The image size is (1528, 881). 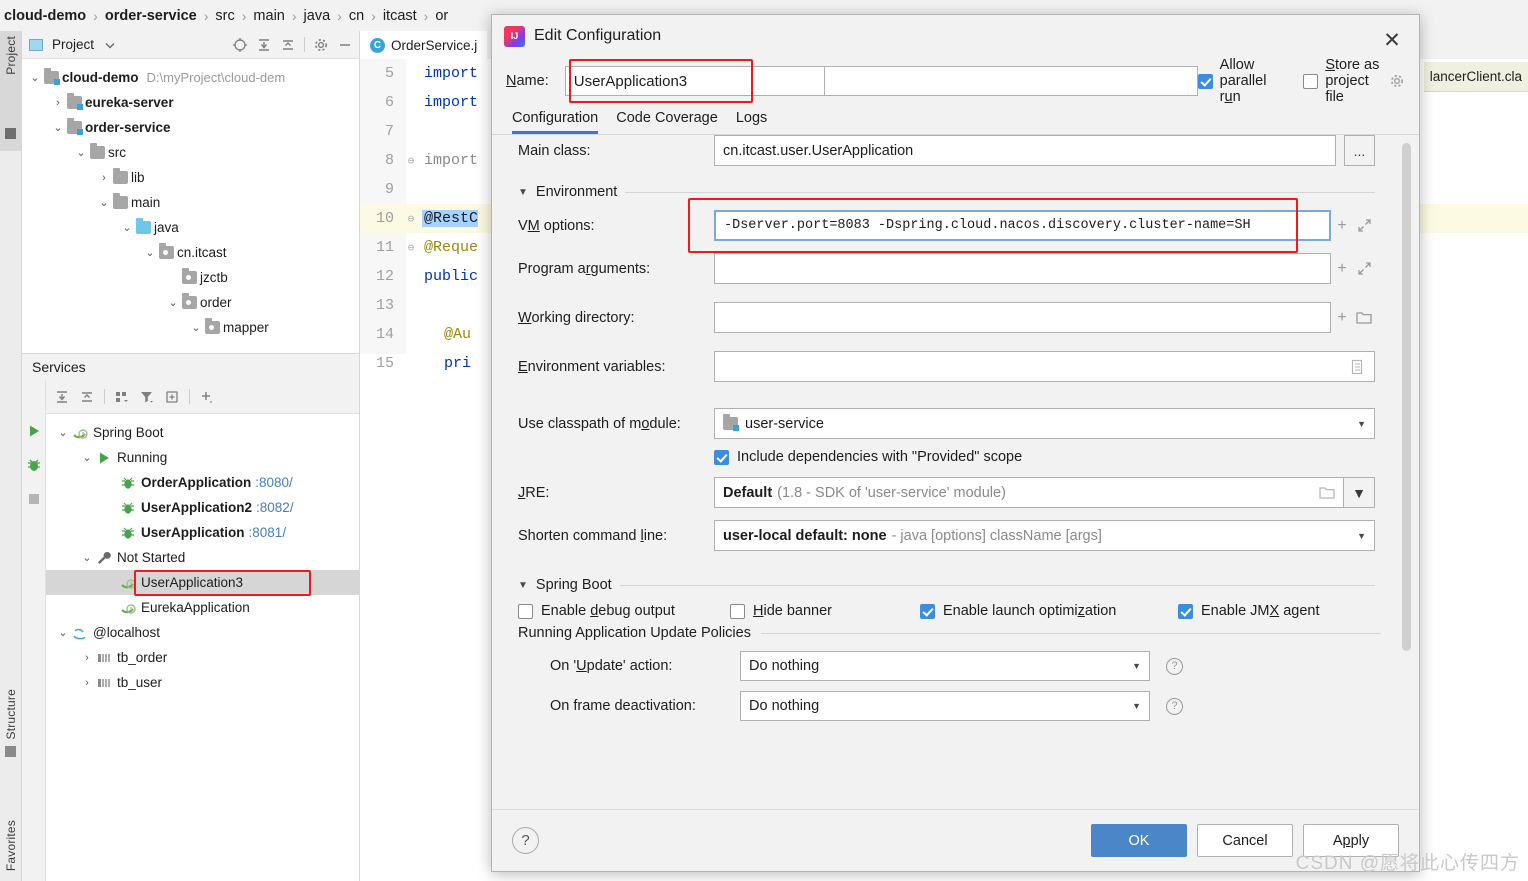 What do you see at coordinates (202, 482) in the screenshot?
I see `services-tree-item-orderapplication: › OrderApplication:8080/` at bounding box center [202, 482].